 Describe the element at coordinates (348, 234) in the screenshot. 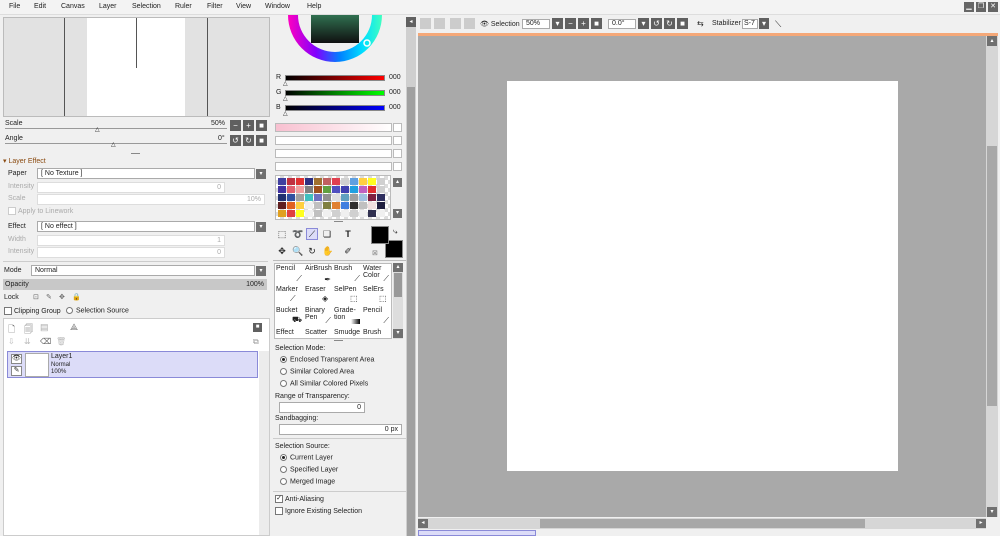

I see `text-tool-icon: T` at that location.